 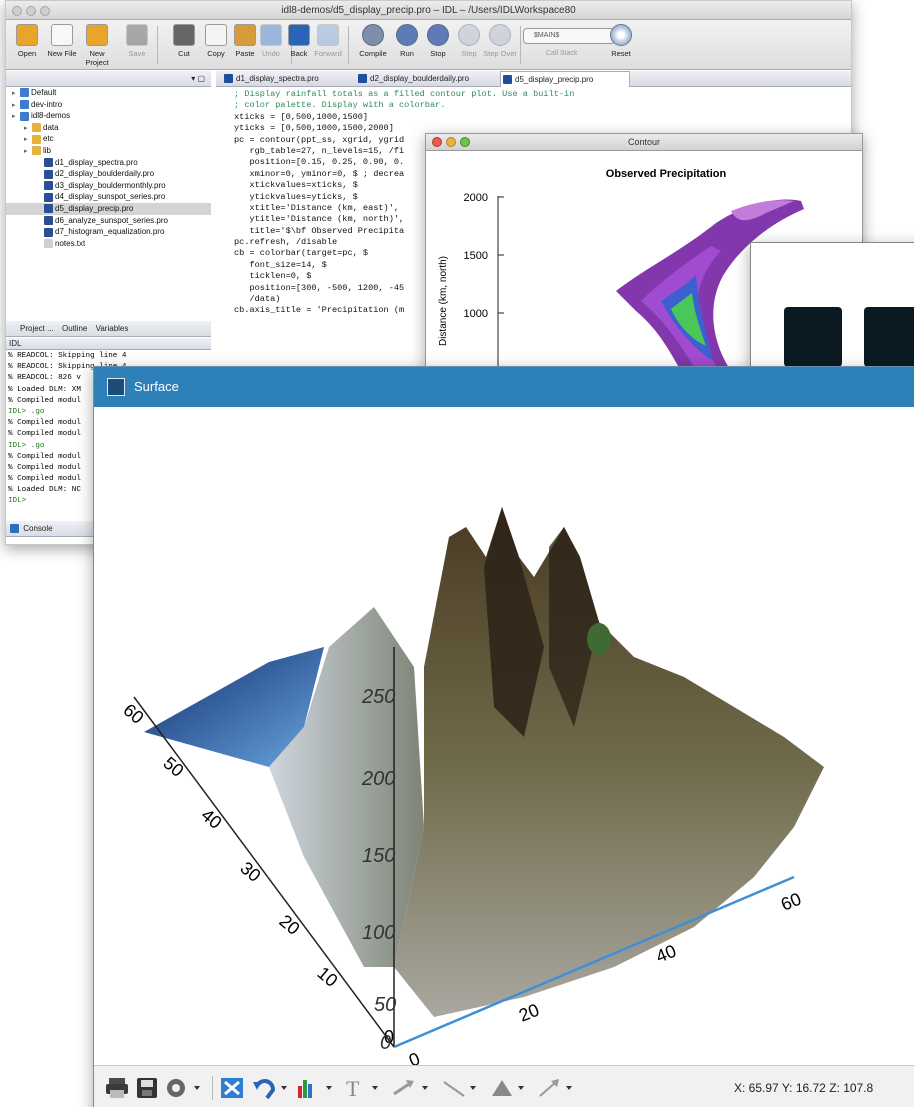 I want to click on arrow-tool-dropdown-button, so click(x=558, y=1088).